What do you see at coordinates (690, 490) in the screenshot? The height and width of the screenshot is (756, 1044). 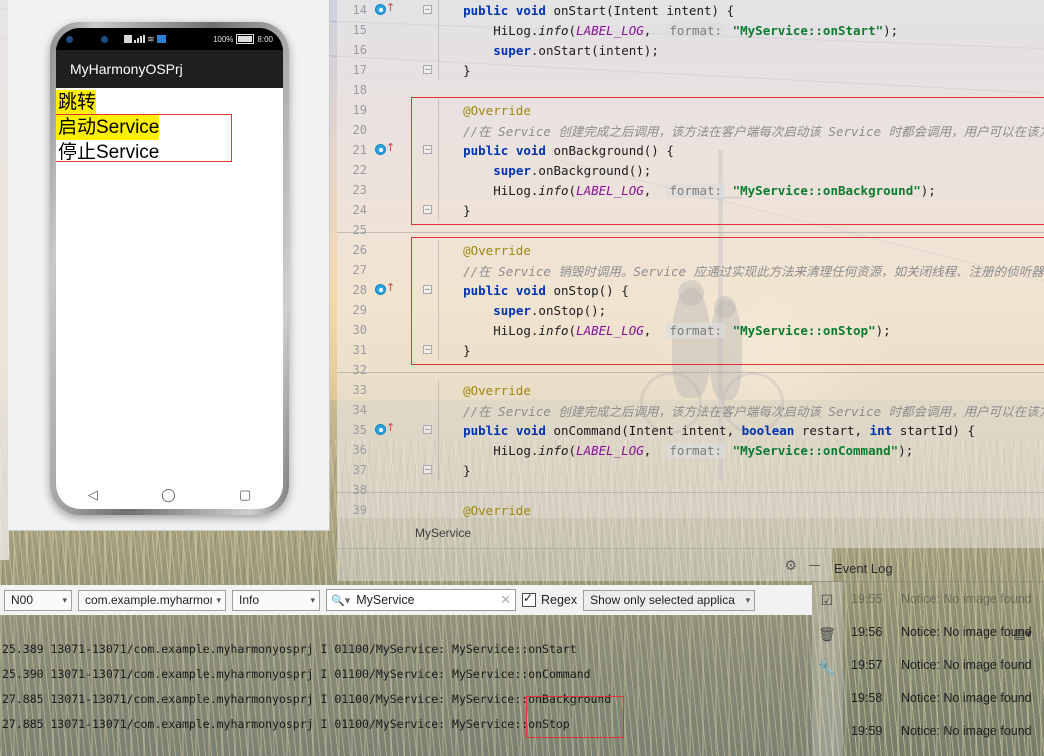 I see `code-line: 38` at bounding box center [690, 490].